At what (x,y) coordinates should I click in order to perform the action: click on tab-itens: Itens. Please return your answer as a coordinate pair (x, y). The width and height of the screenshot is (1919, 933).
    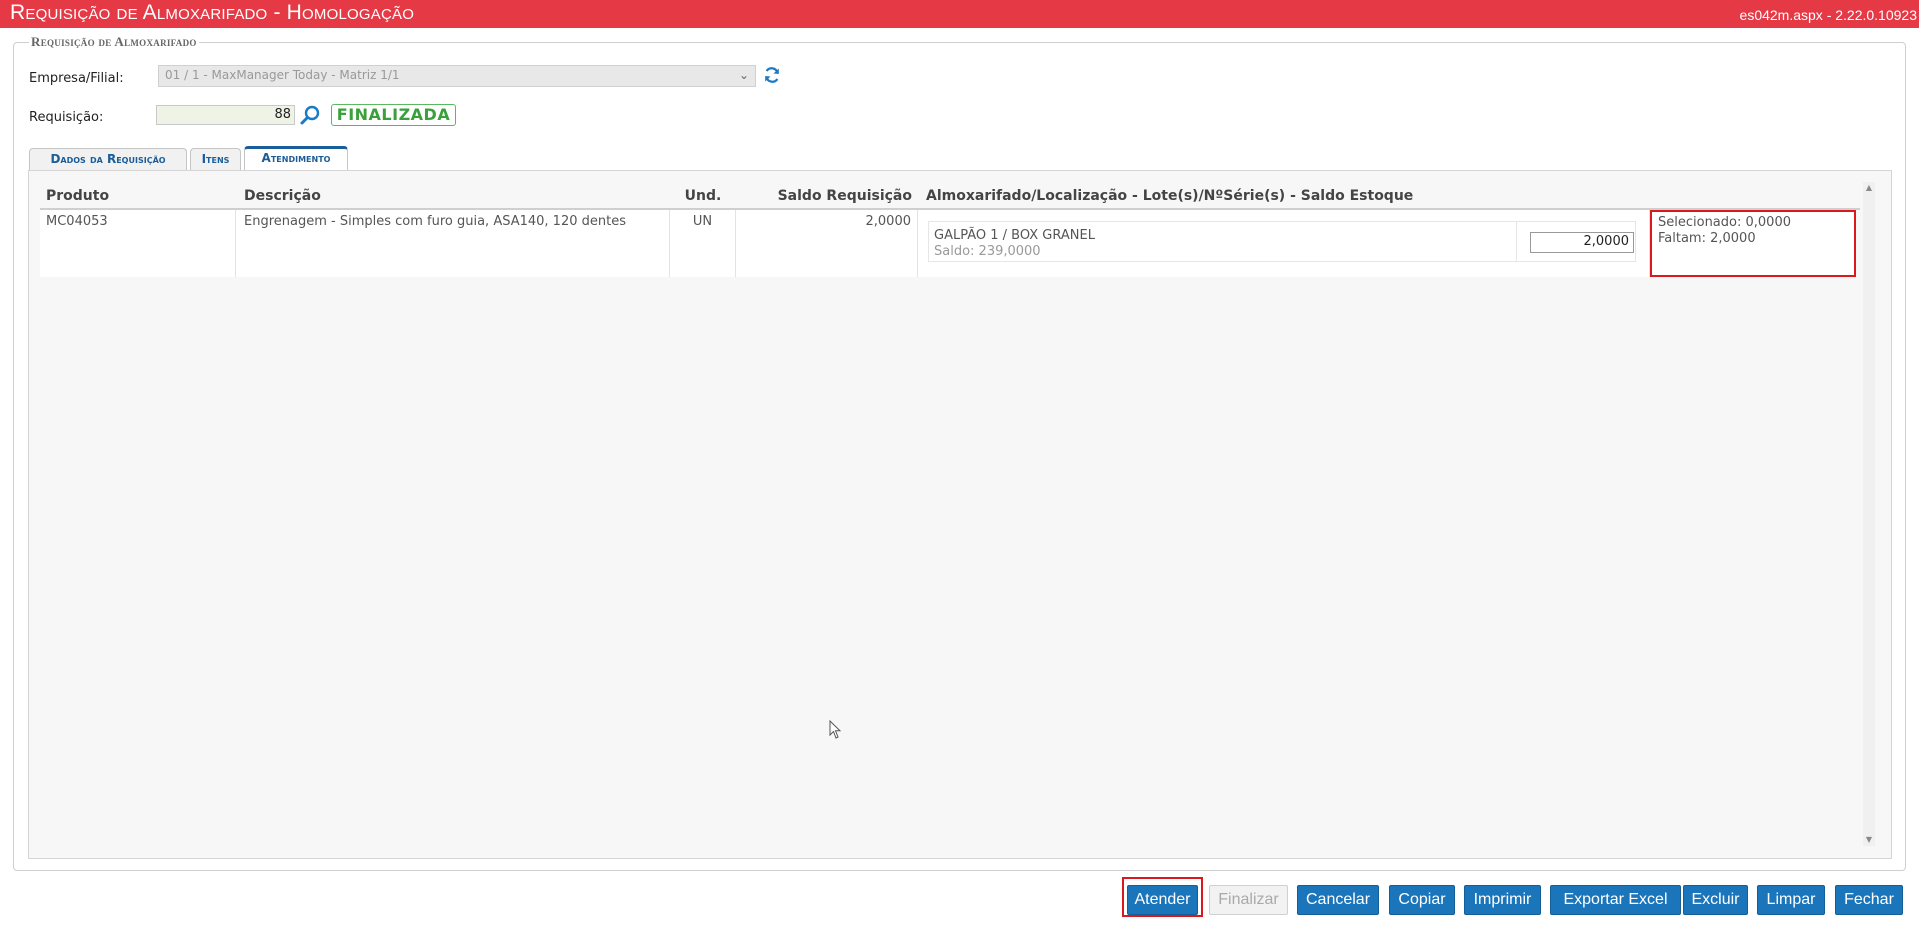
    Looking at the image, I should click on (215, 159).